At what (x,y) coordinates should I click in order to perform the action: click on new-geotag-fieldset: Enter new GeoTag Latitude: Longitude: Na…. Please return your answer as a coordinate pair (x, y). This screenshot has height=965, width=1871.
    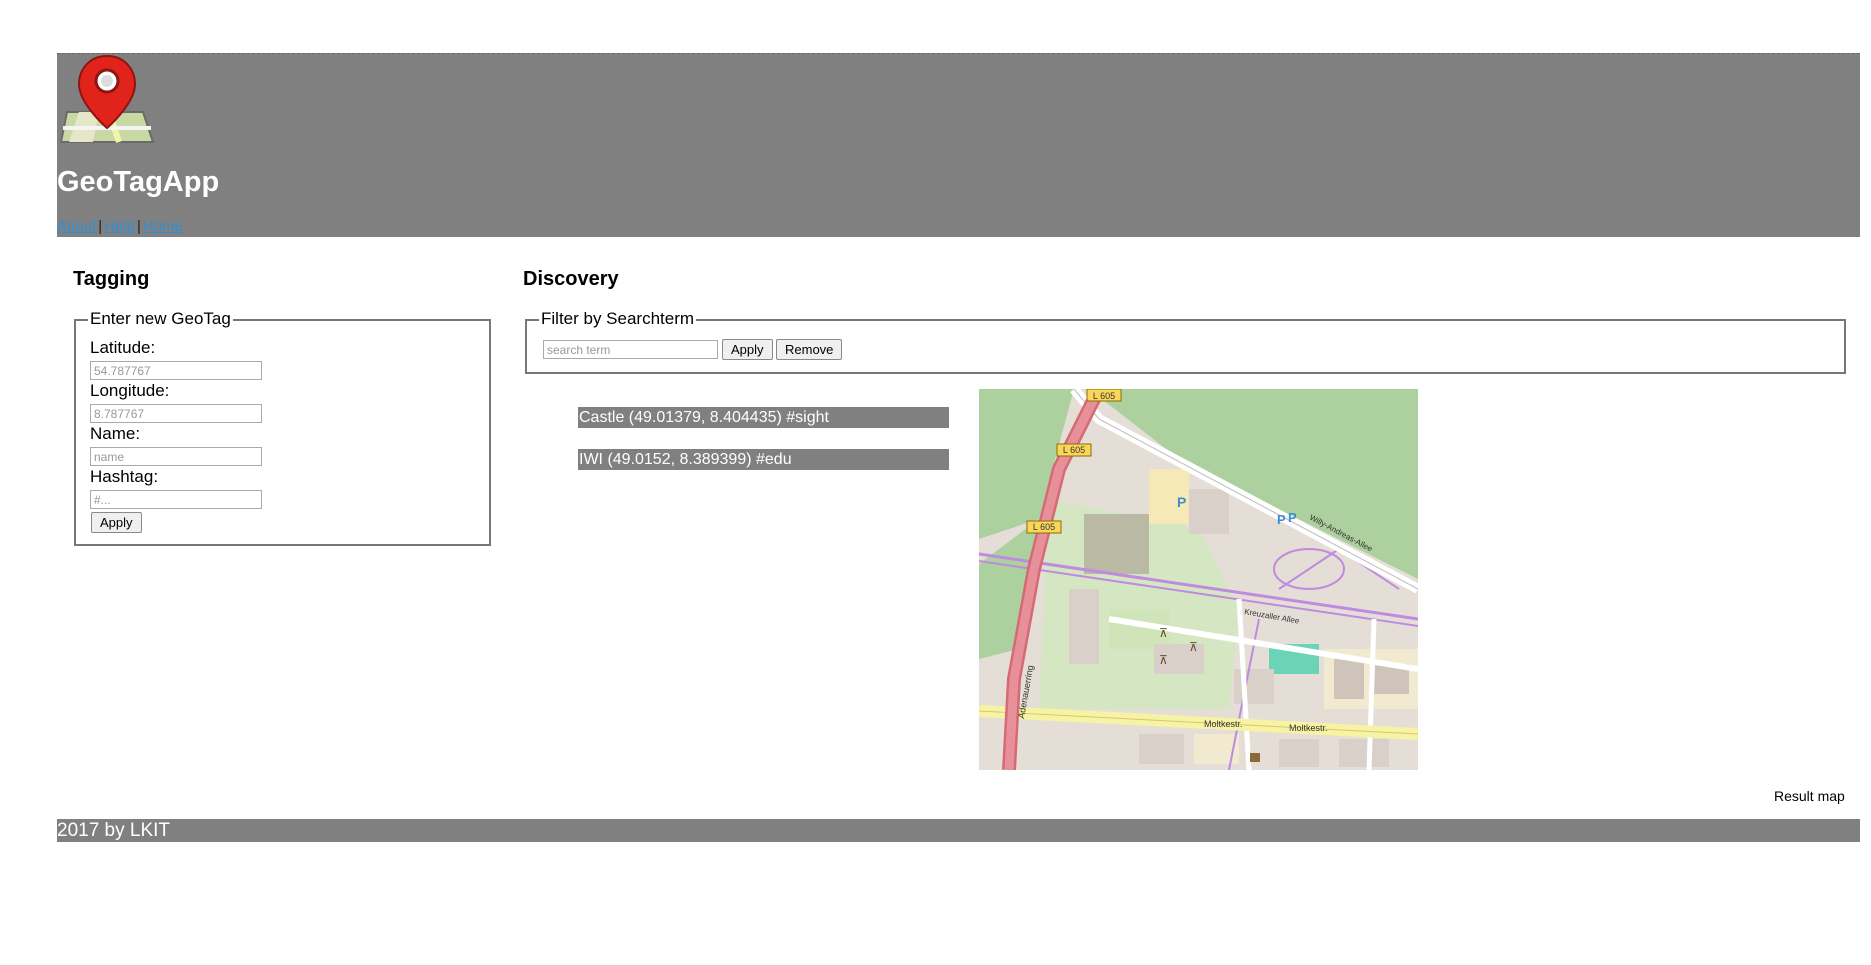
    Looking at the image, I should click on (282, 427).